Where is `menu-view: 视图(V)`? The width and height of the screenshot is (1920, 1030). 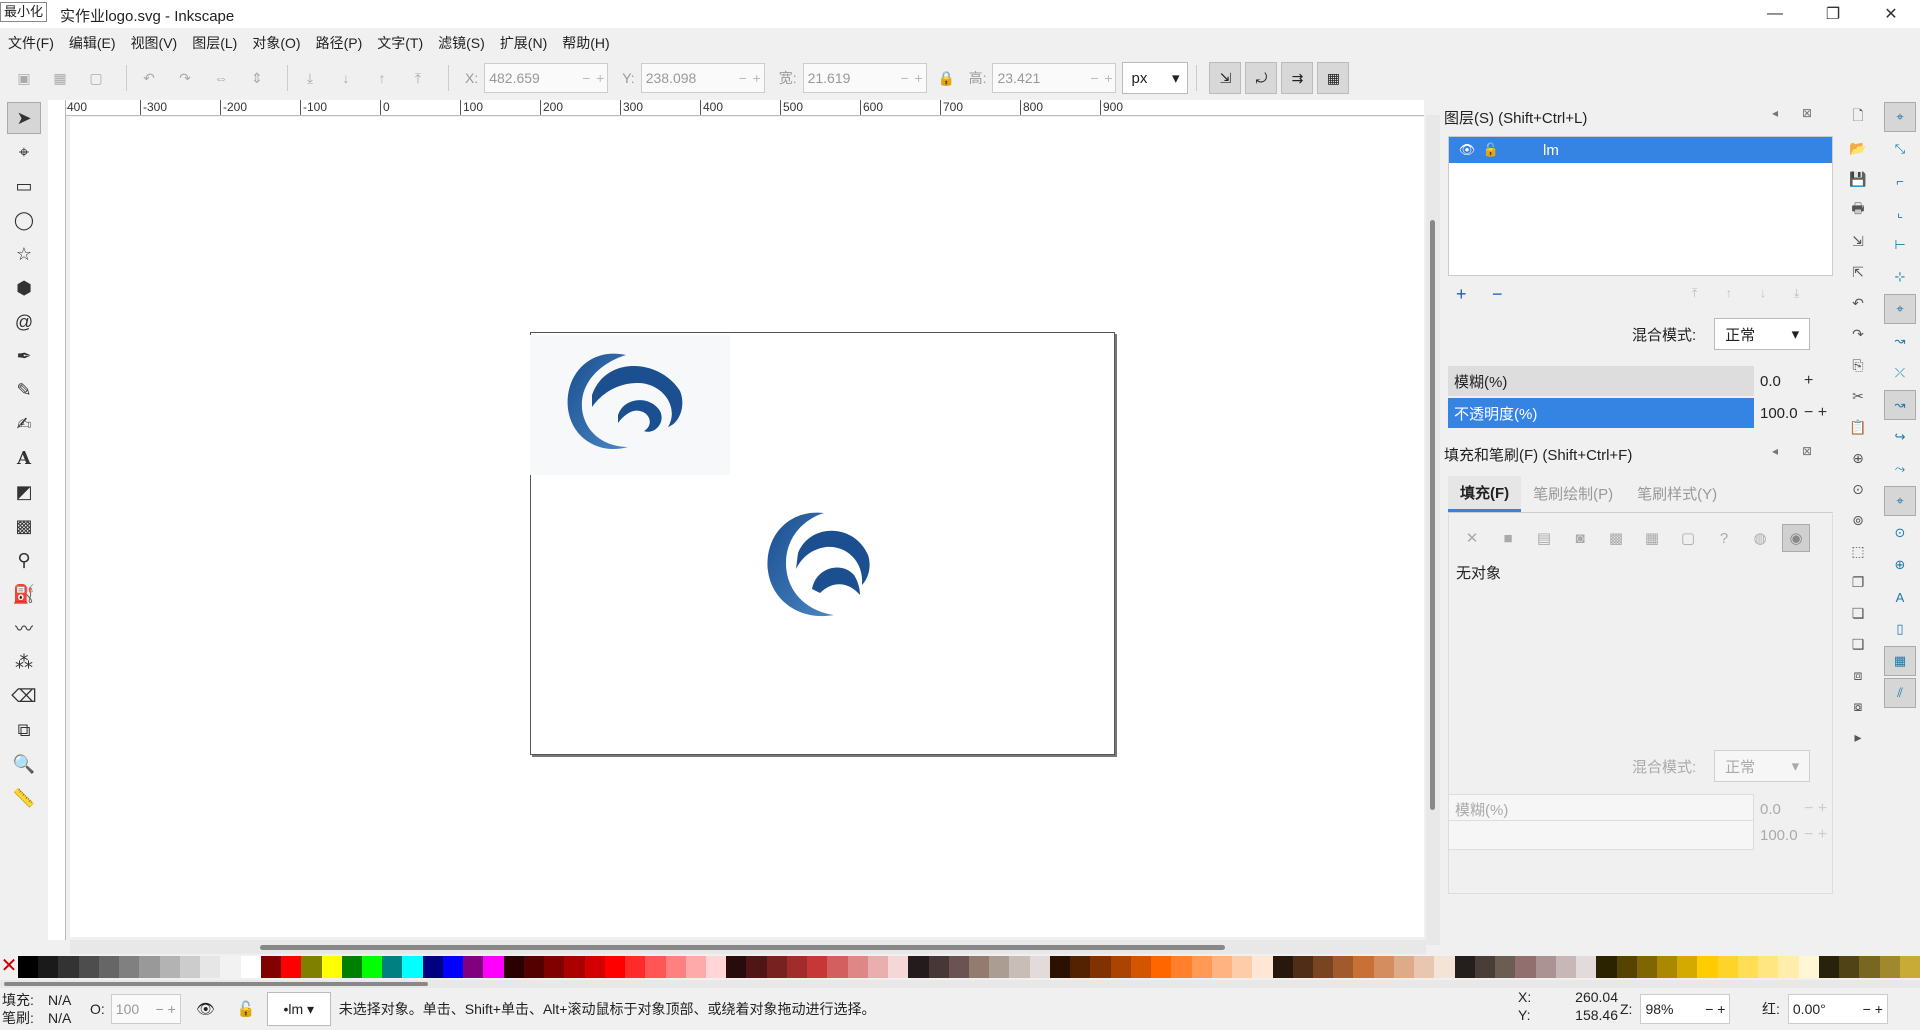
menu-view: 视图(V) is located at coordinates (154, 43).